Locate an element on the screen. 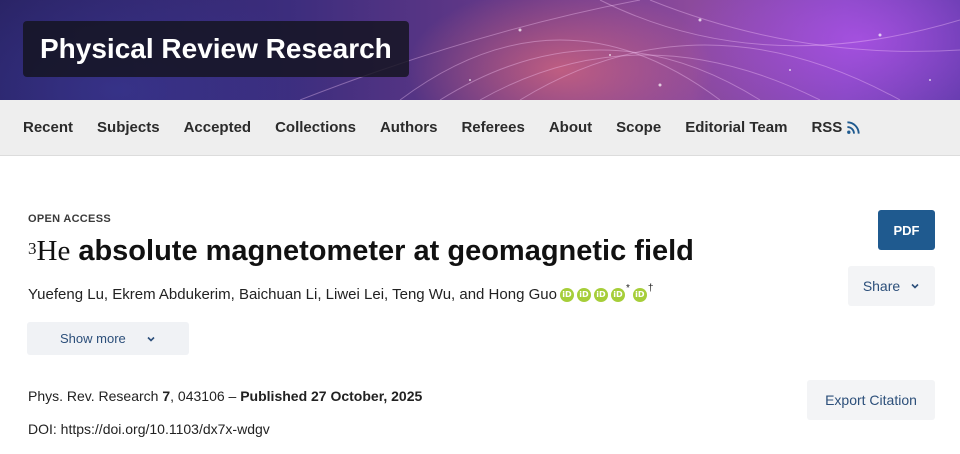 The height and width of the screenshot is (454, 960). nav-item-scope: Scope is located at coordinates (638, 127).